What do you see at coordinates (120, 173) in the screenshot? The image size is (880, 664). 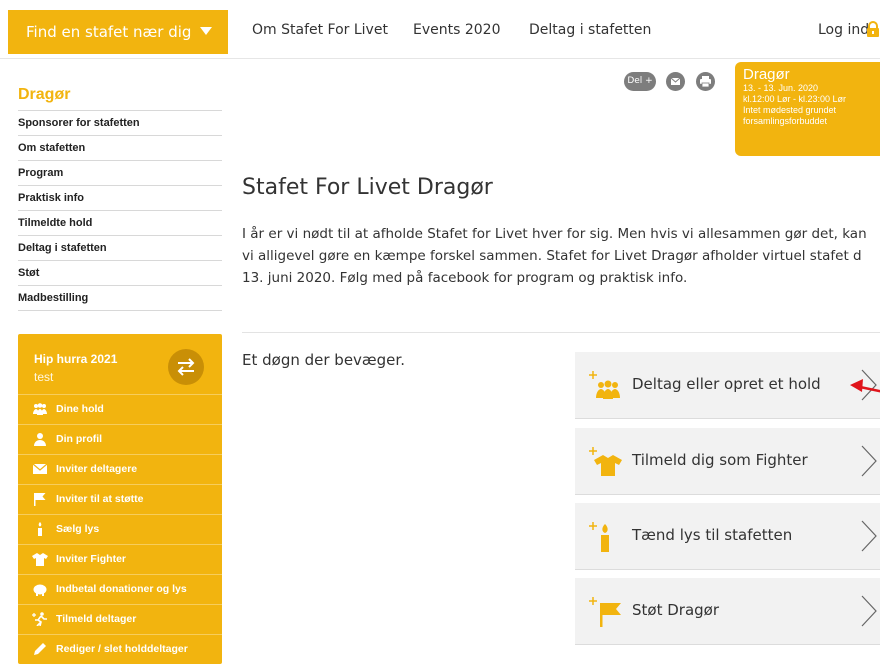 I see `sidebar-item-program: Program` at bounding box center [120, 173].